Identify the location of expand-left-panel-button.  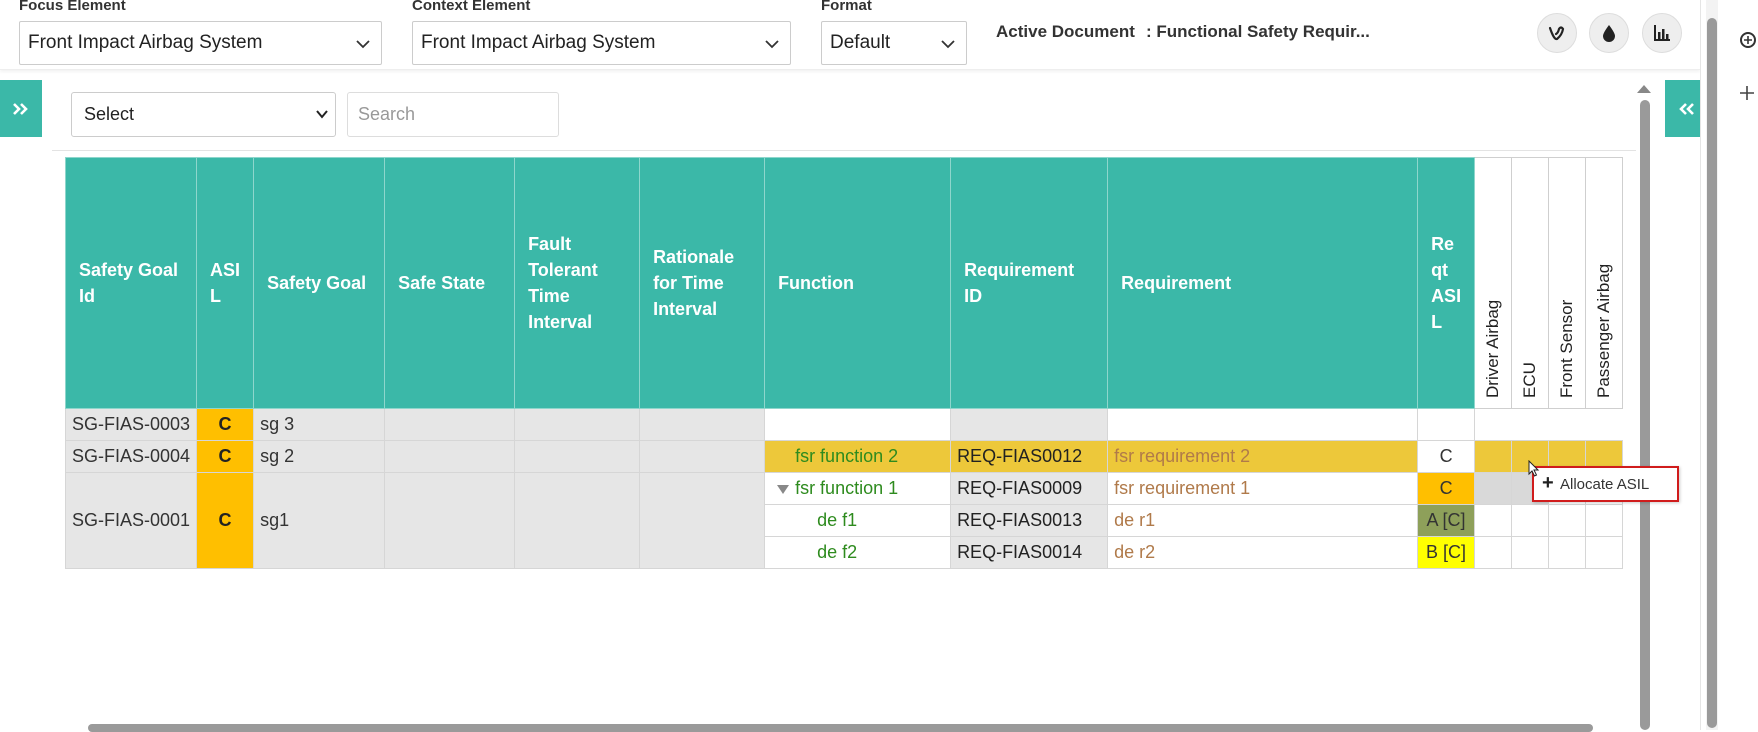
(21, 108).